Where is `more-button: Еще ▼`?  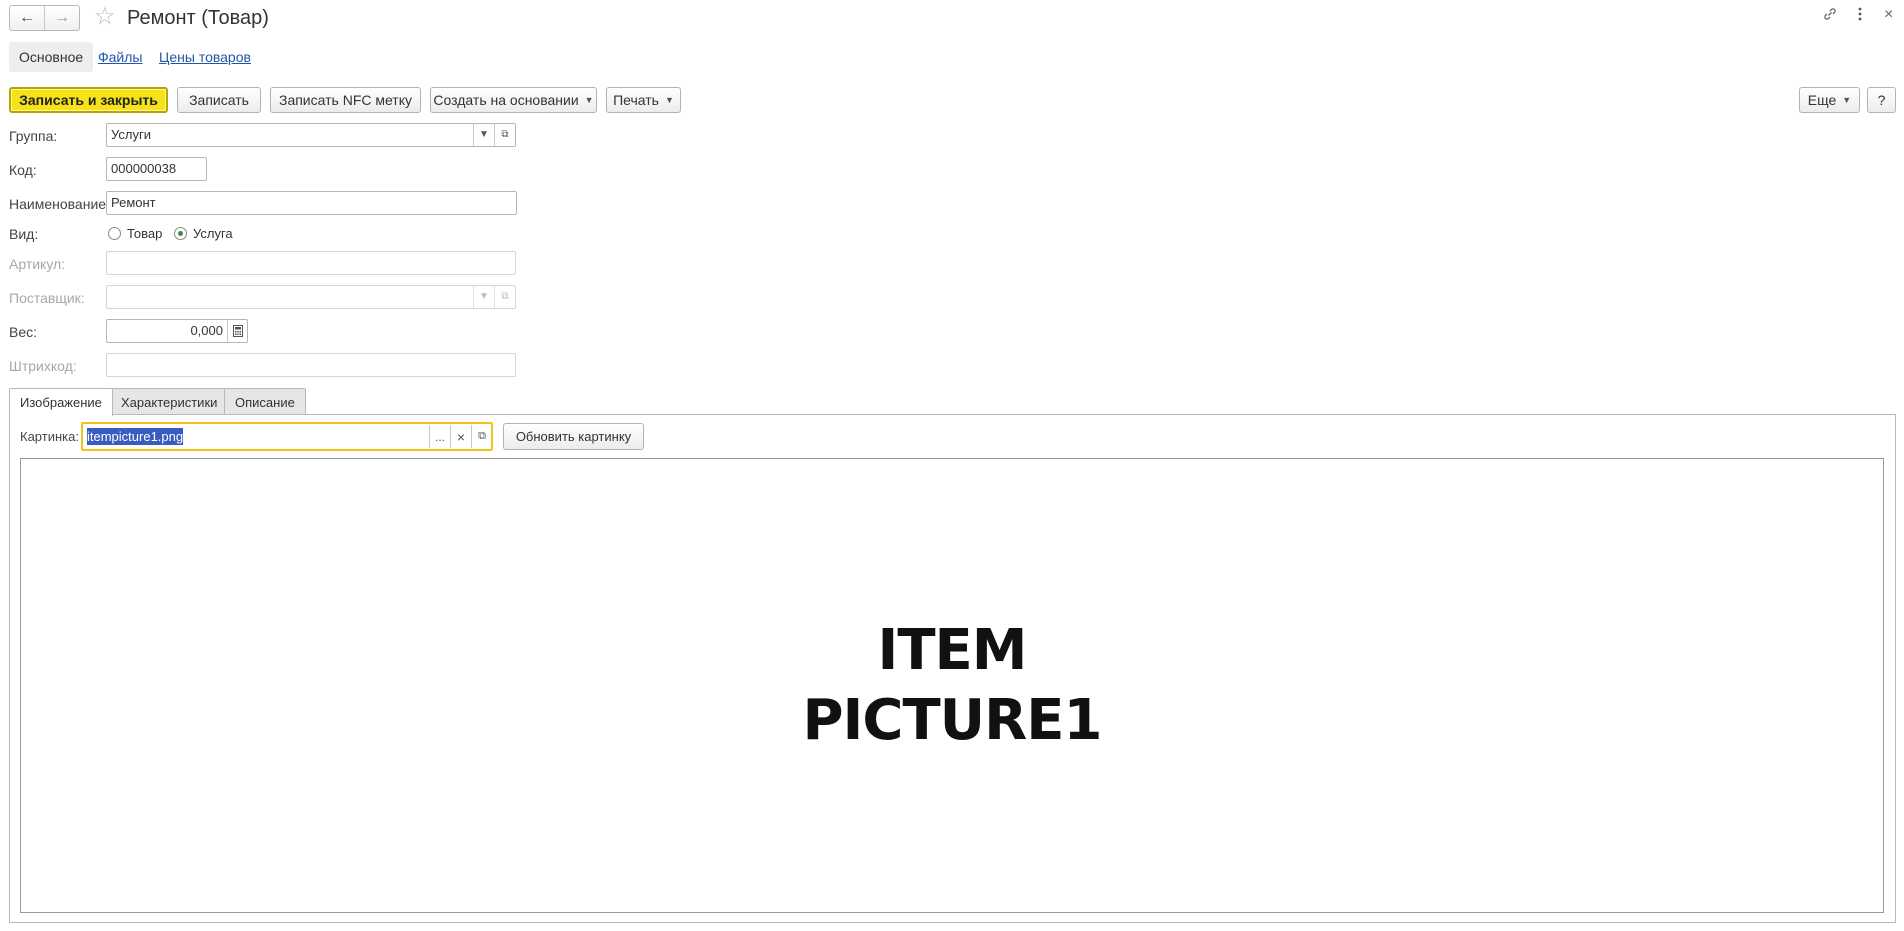 more-button: Еще ▼ is located at coordinates (1829, 100).